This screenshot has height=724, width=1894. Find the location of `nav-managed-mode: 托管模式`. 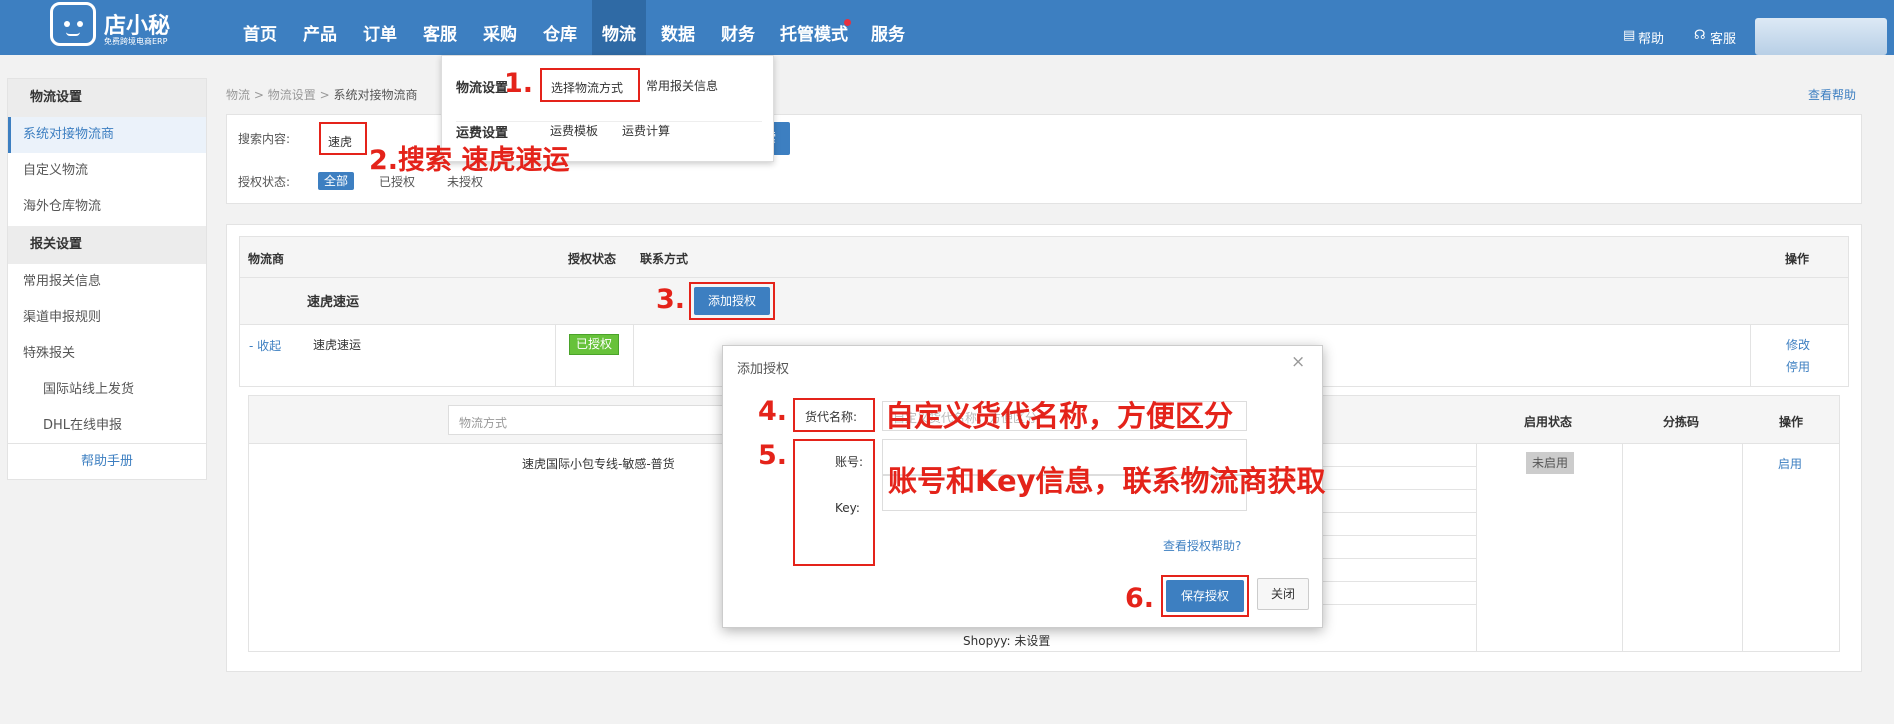

nav-managed-mode: 托管模式 is located at coordinates (814, 27).